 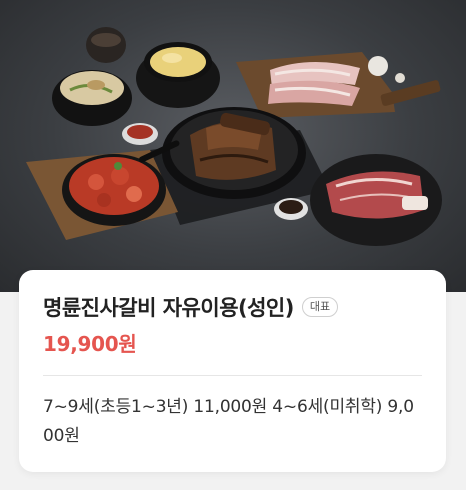 I want to click on title-row: 명륜진사갈비 자유이용(성인) 대표, so click(x=191, y=307).